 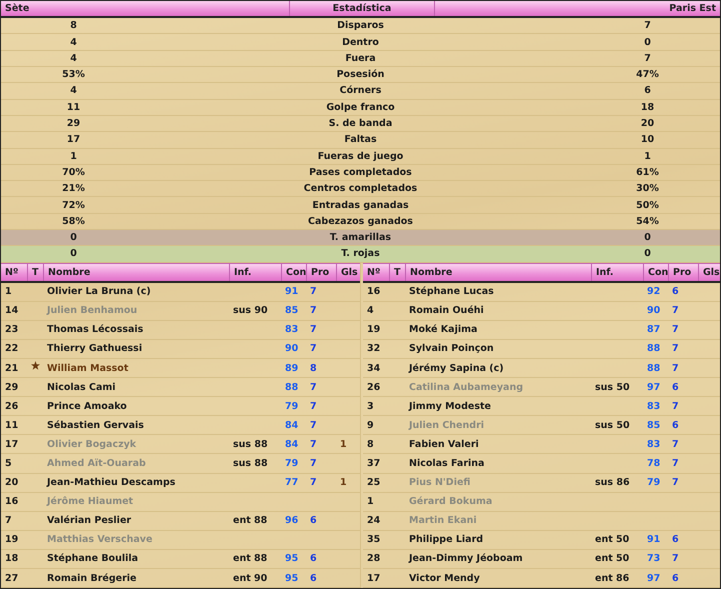 I want to click on table-cell-text: ent 88, so click(x=250, y=558).